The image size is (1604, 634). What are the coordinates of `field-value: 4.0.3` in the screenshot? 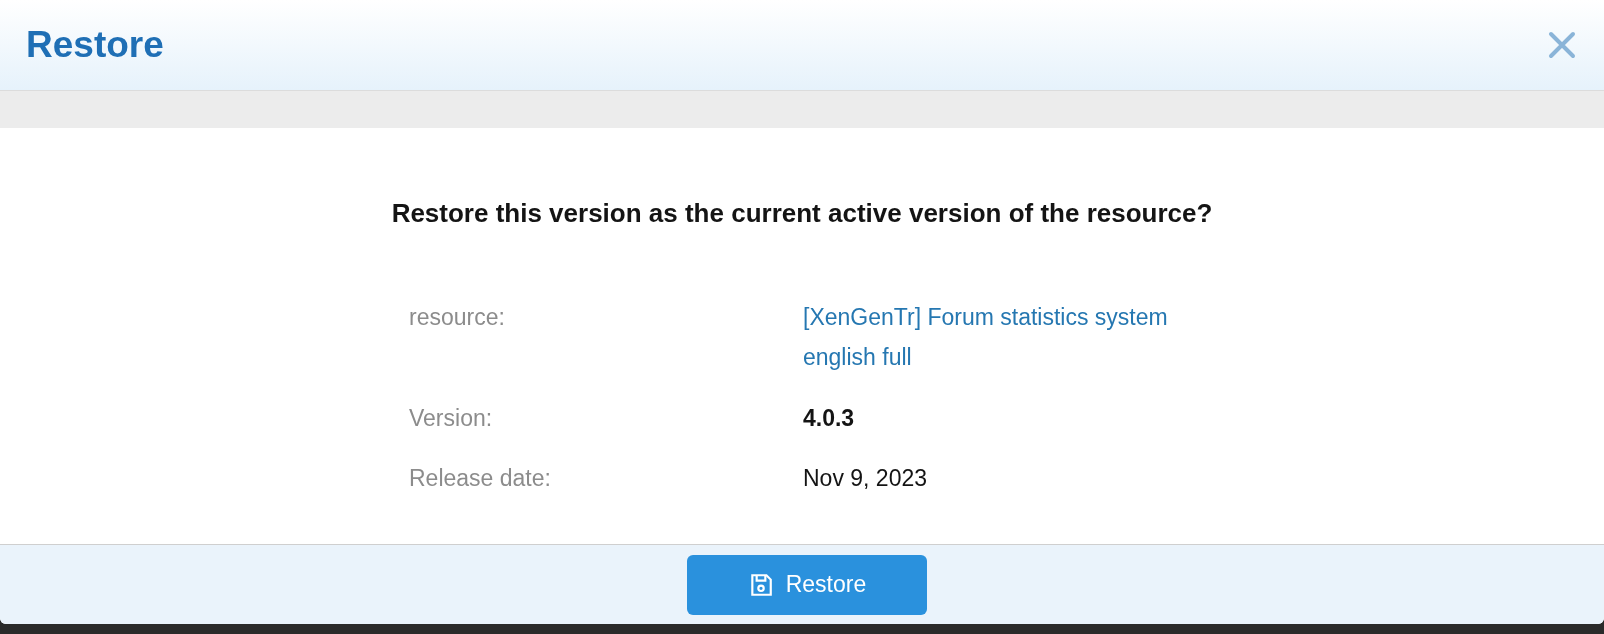 It's located at (829, 418).